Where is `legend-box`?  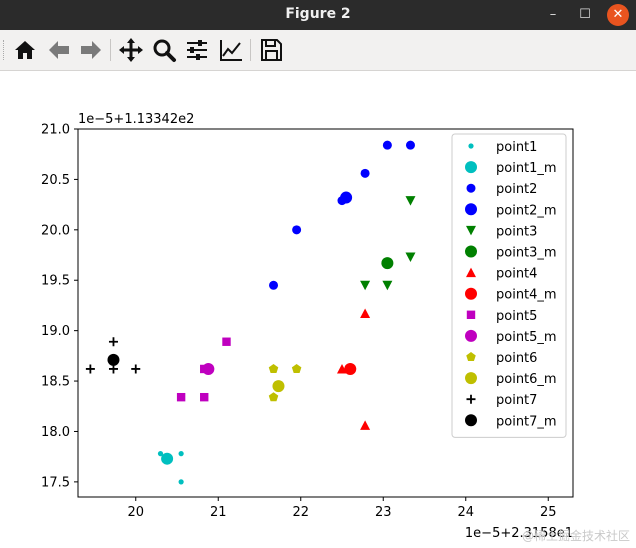 legend-box is located at coordinates (509, 285).